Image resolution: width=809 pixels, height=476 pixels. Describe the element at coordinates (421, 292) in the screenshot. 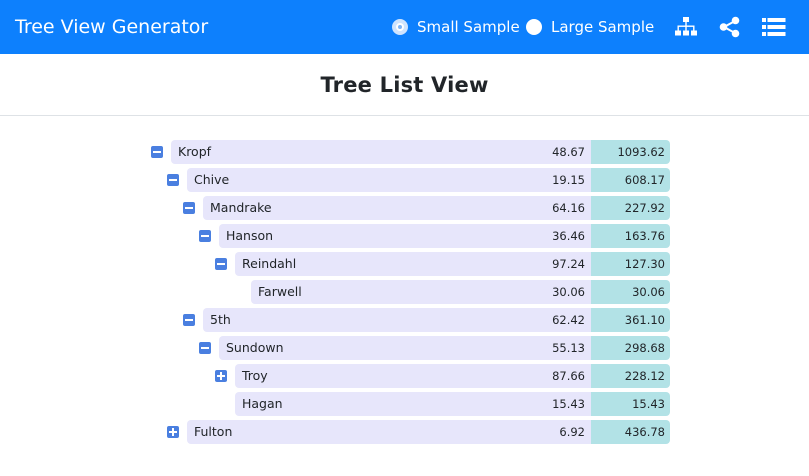

I see `tree-node: Farwell 30.06` at that location.